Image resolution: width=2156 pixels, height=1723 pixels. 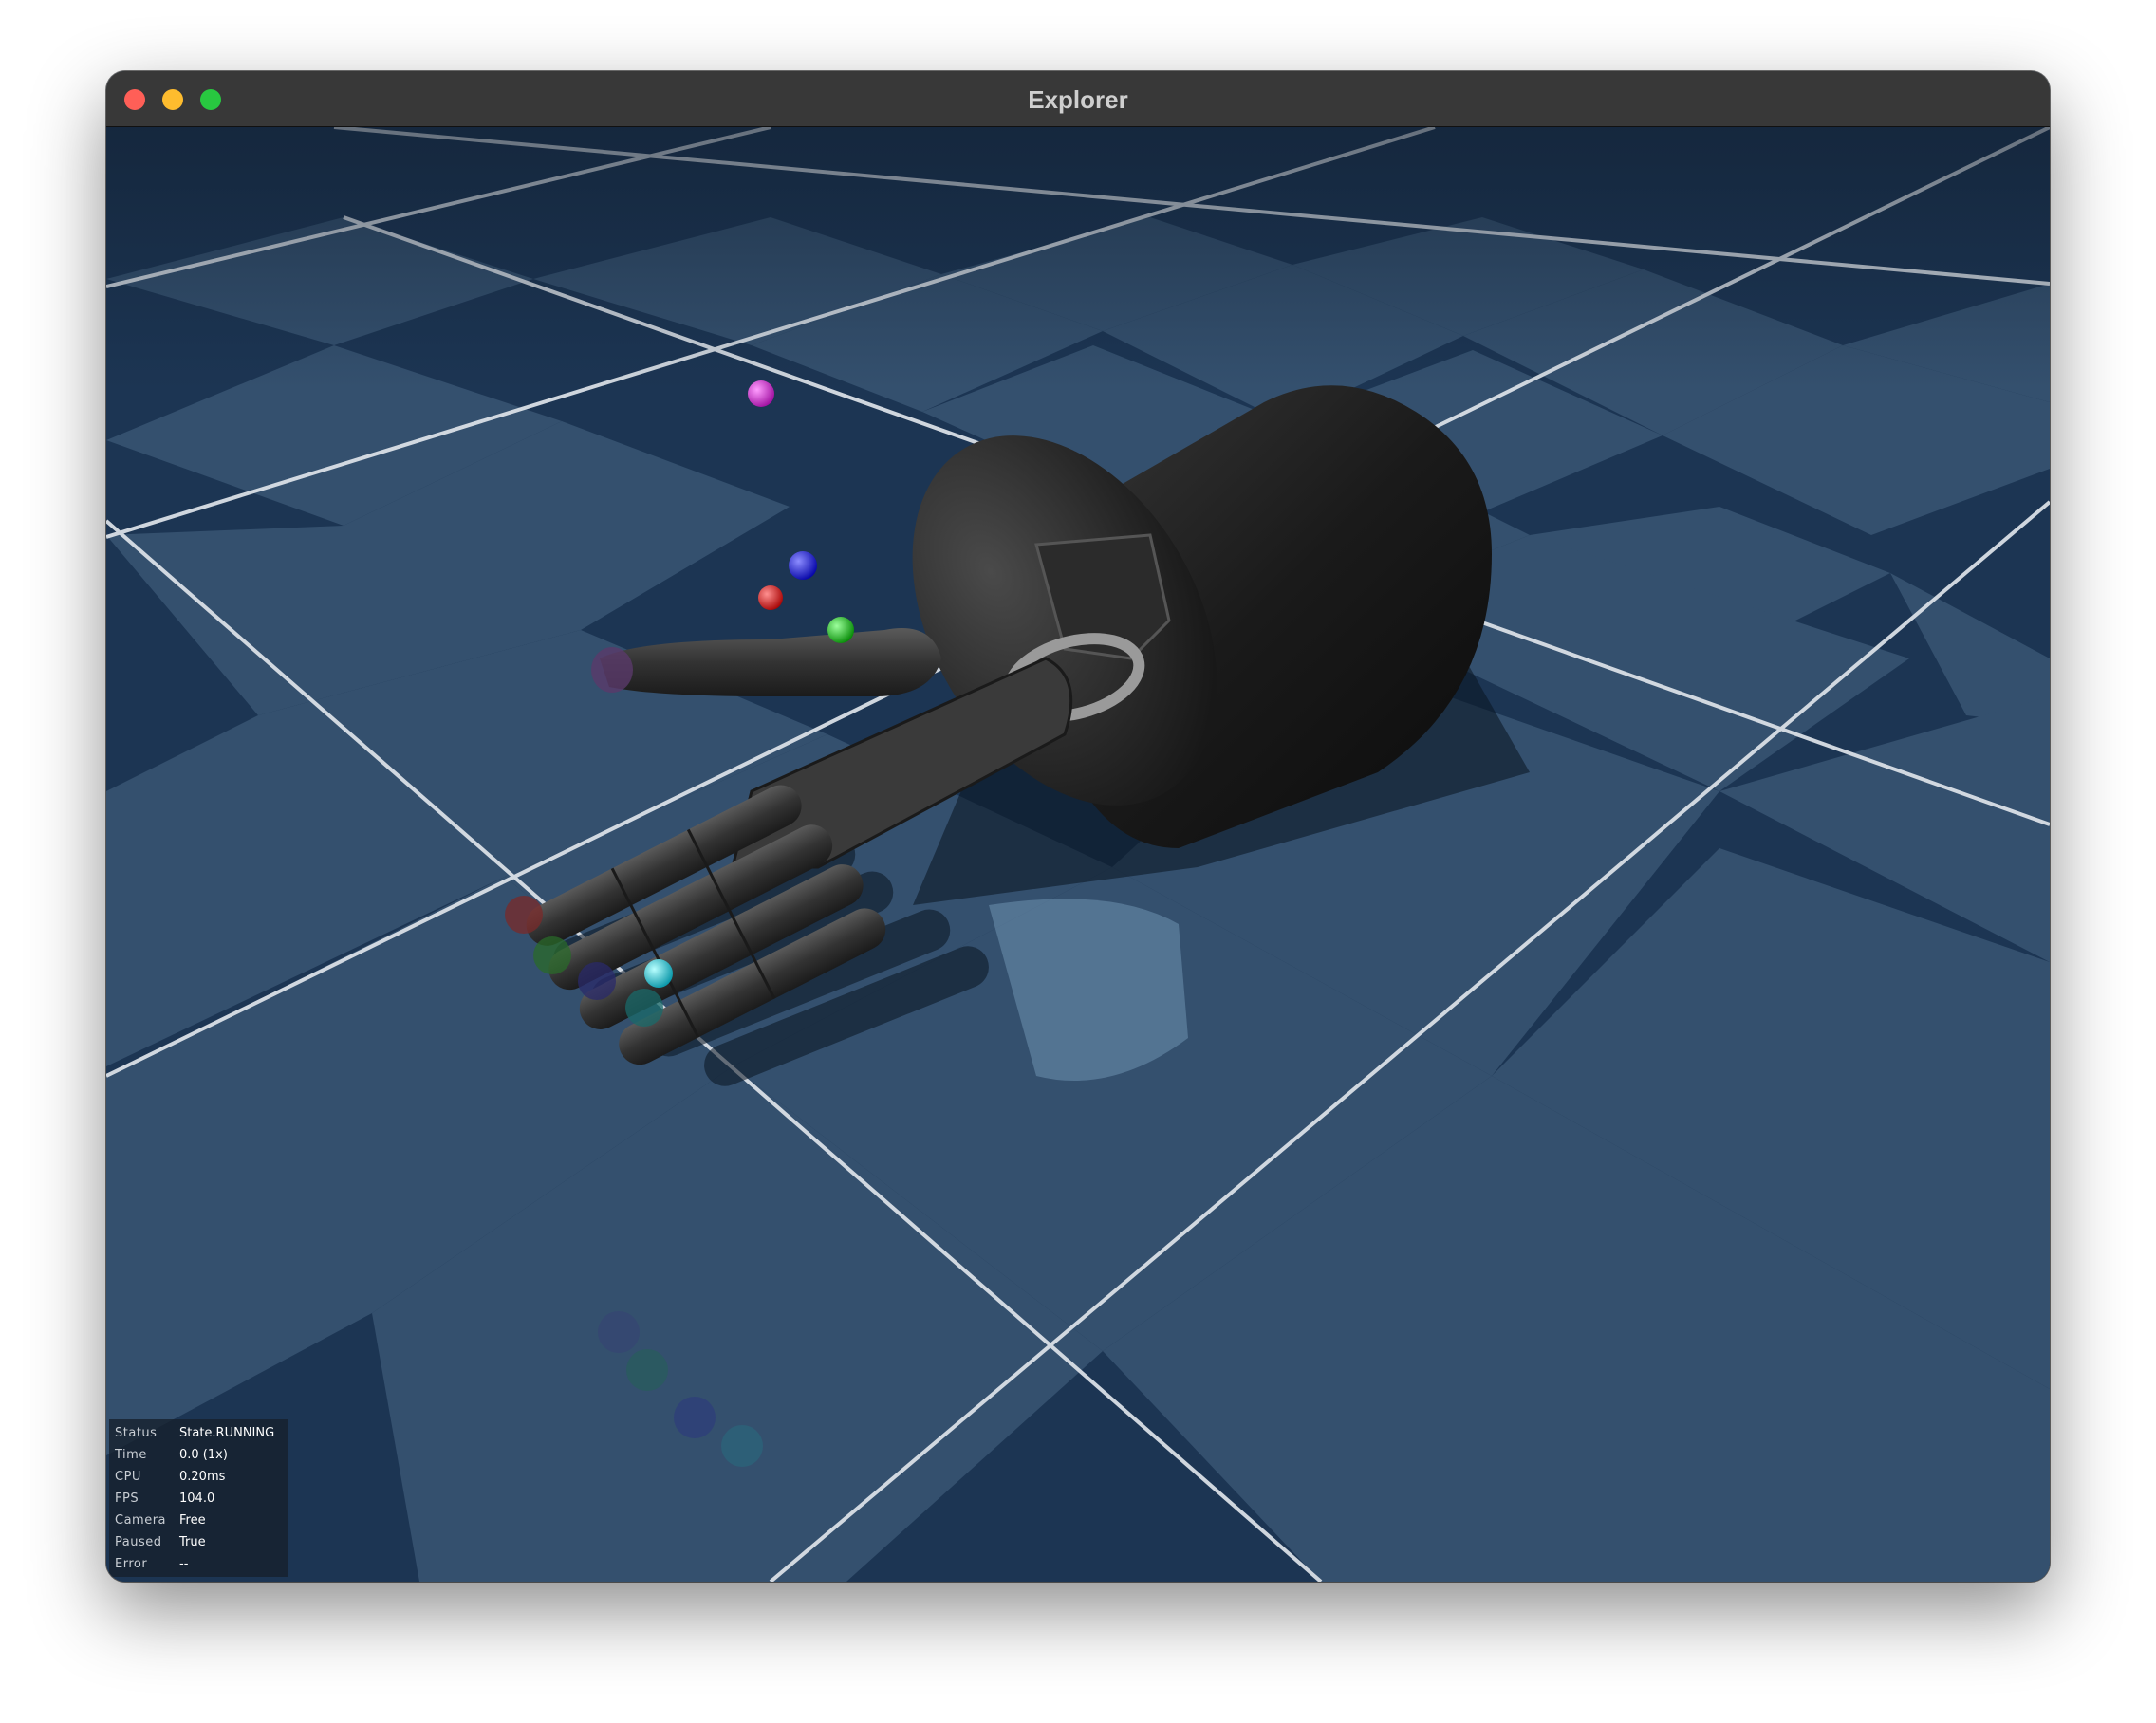 What do you see at coordinates (770, 597) in the screenshot?
I see `red-marker` at bounding box center [770, 597].